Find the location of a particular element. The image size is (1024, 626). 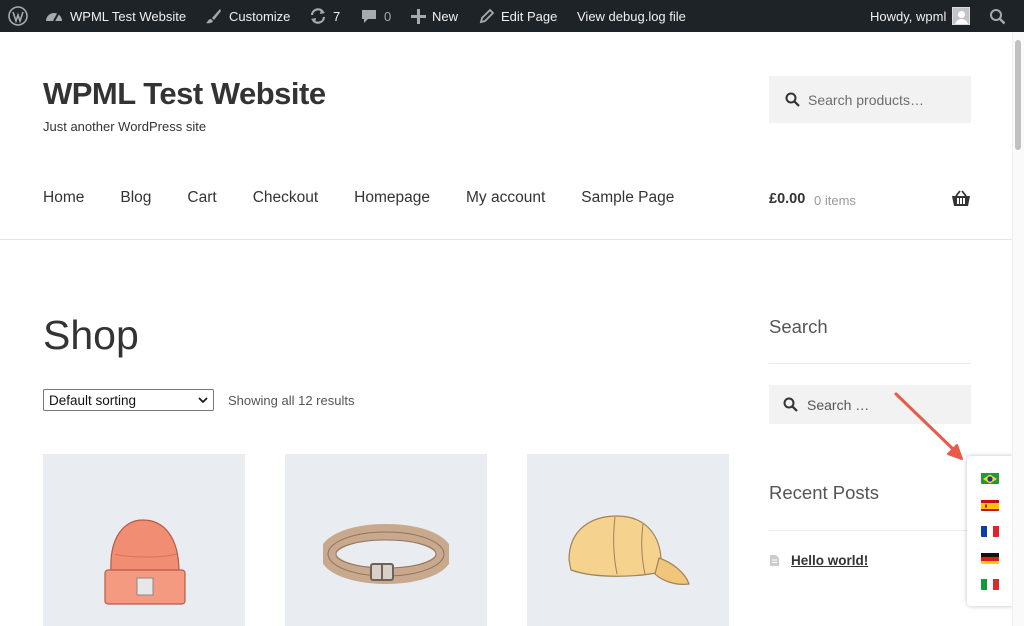

nav-item-homepage: Homepage is located at coordinates (392, 198).